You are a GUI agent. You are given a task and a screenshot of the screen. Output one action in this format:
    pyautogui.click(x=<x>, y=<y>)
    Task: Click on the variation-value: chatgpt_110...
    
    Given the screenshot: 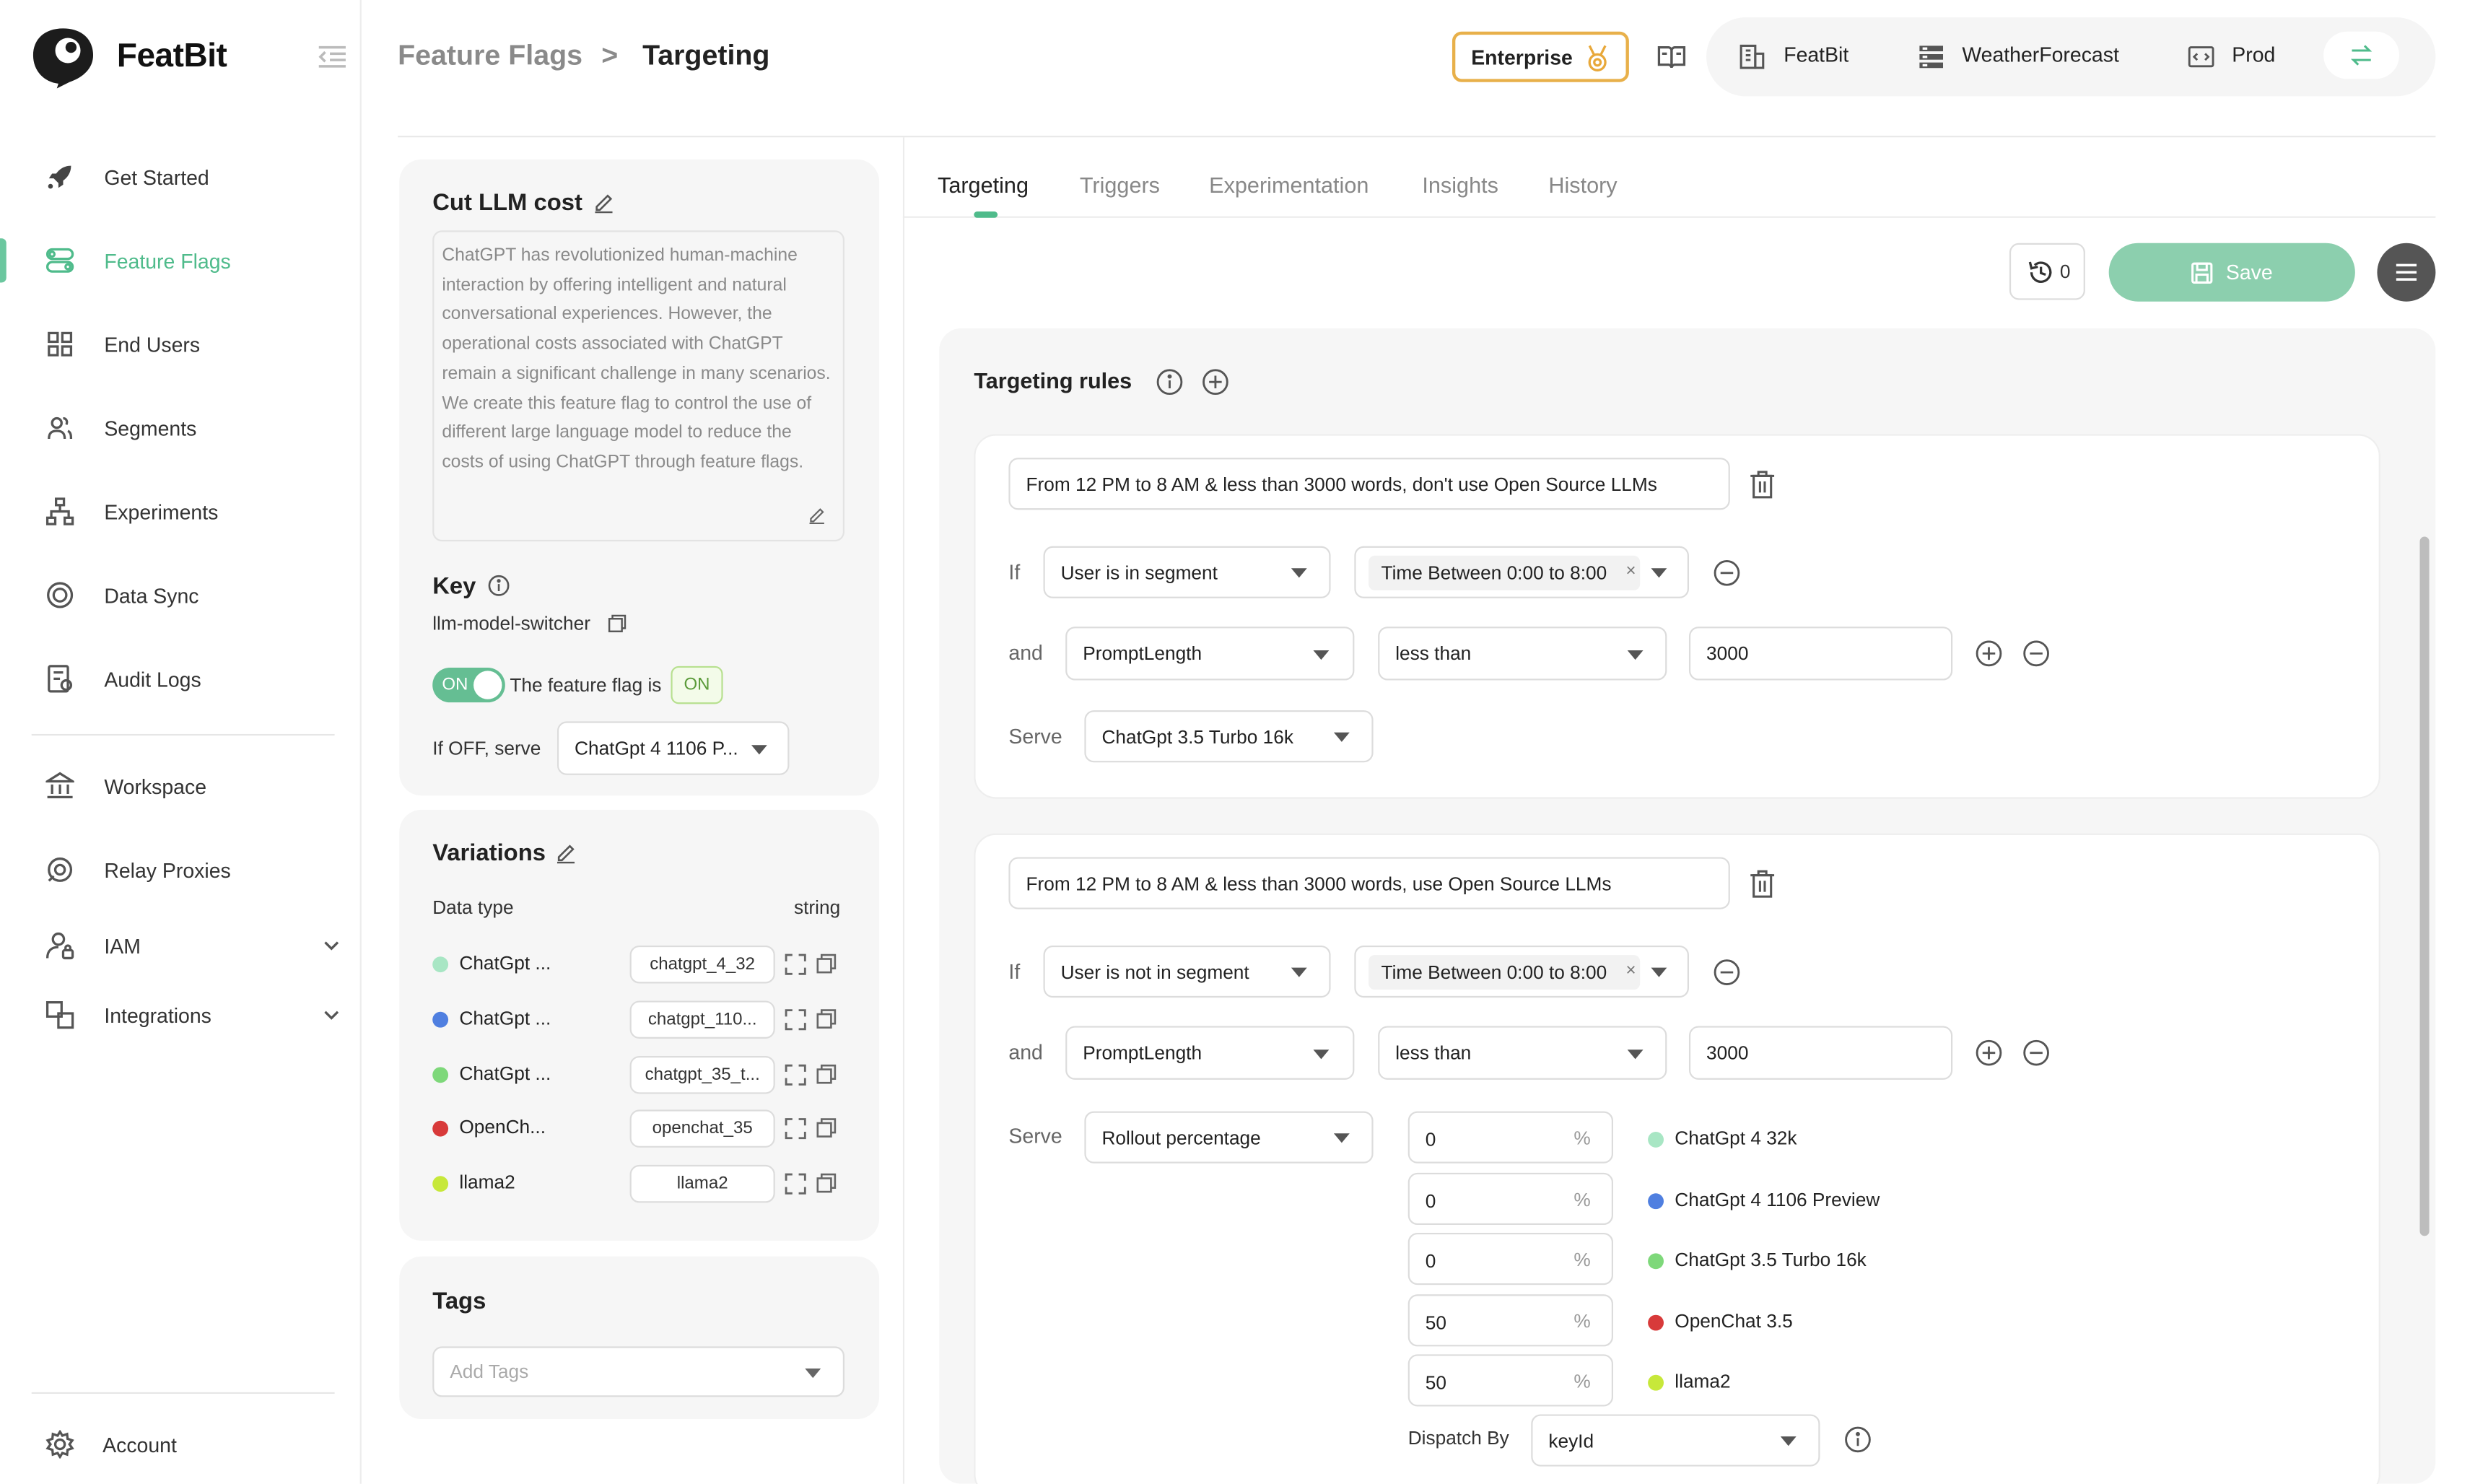 What is the action you would take?
    pyautogui.click(x=702, y=1019)
    